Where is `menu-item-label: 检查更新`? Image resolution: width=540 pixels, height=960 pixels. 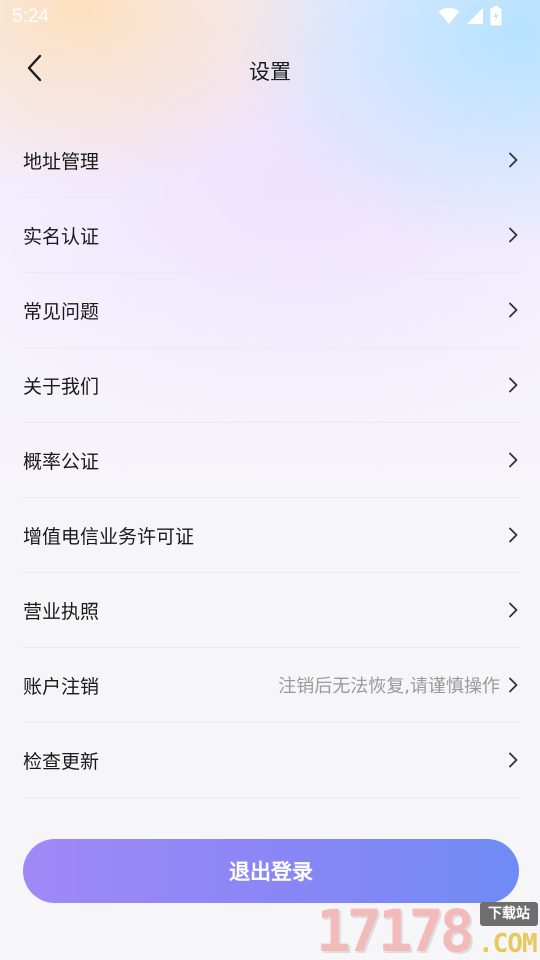
menu-item-label: 检查更新 is located at coordinates (61, 761).